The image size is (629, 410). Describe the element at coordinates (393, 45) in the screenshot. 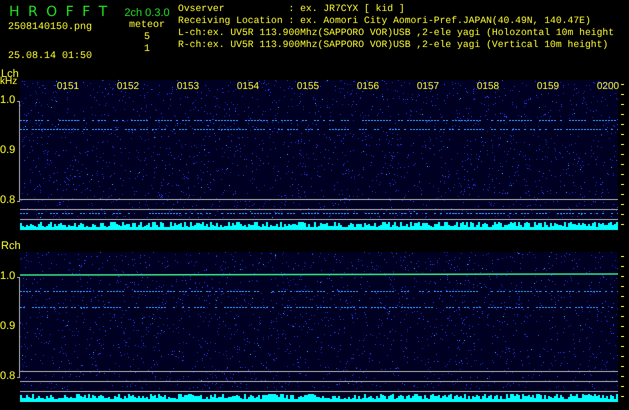

I see `info-line: R-ch:ex. UV5R 113.900Mhz(SAPPORO VOR)USB ,2-ele yagi (Vertical 10m height)` at that location.